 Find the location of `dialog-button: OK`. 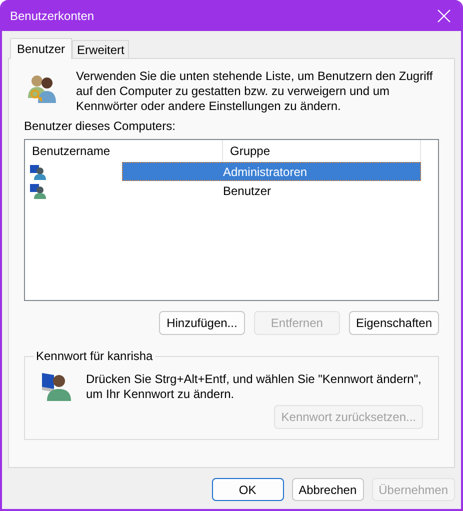

dialog-button: OK is located at coordinates (248, 489).